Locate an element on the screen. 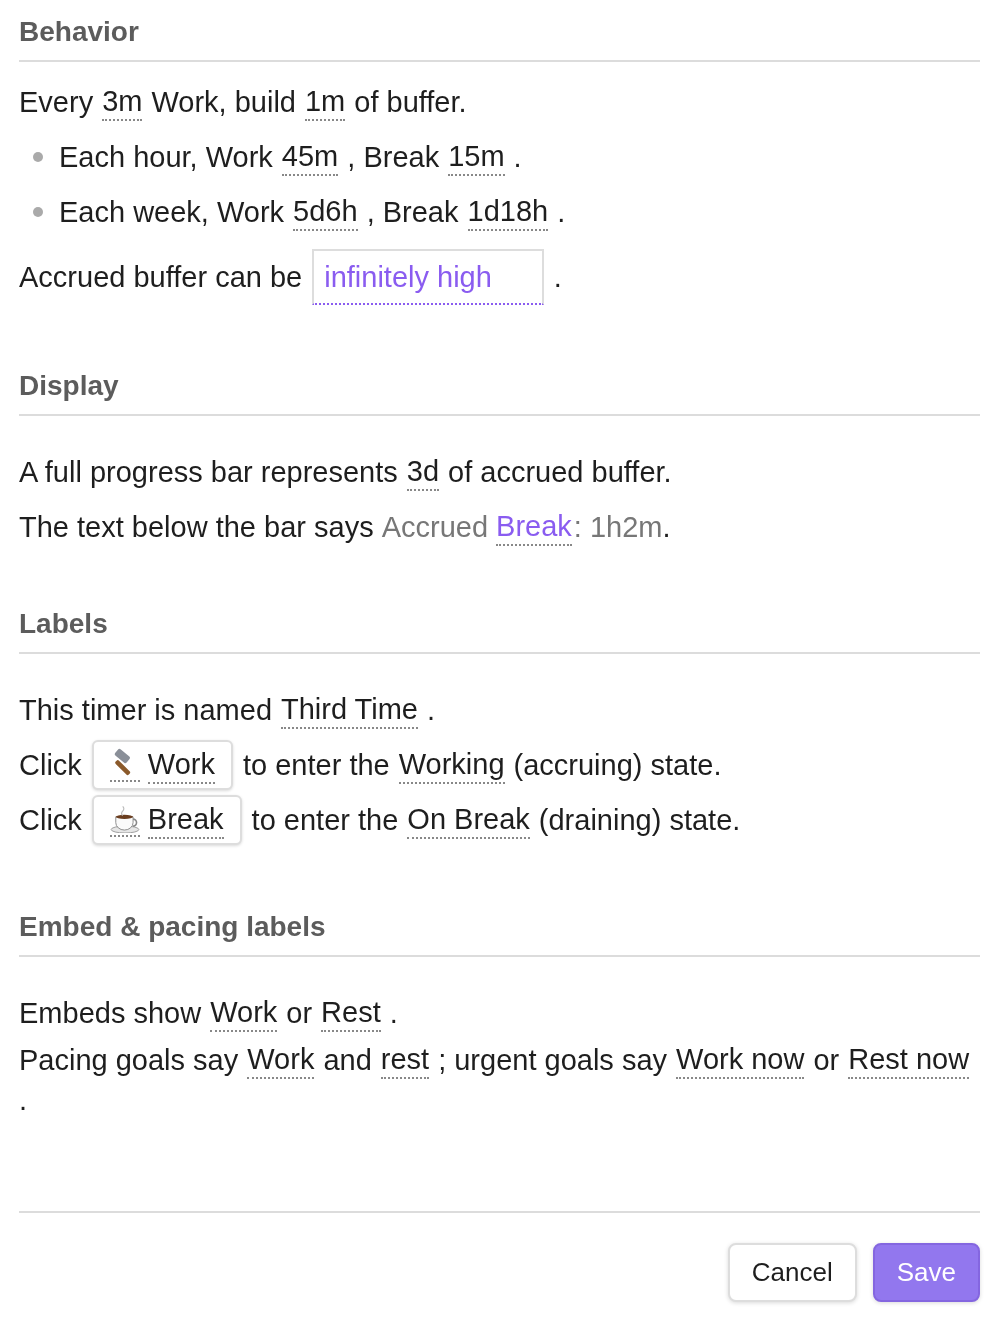 The image size is (1006, 1330). editable-value: Rest now is located at coordinates (909, 1060).